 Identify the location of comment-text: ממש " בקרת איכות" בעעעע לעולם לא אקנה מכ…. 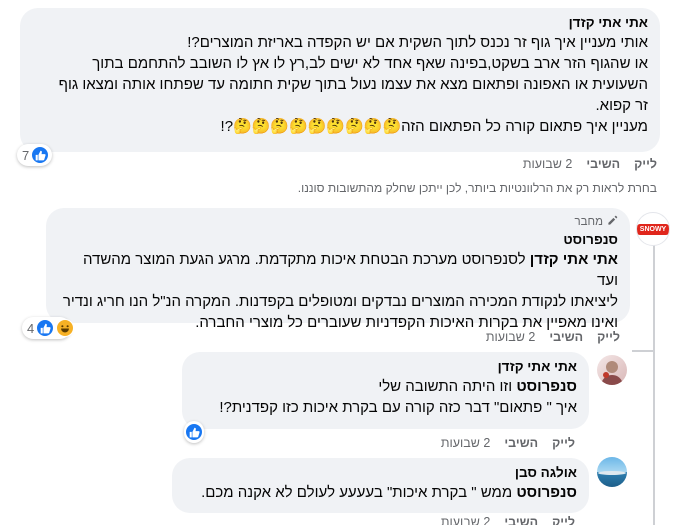
(359, 492).